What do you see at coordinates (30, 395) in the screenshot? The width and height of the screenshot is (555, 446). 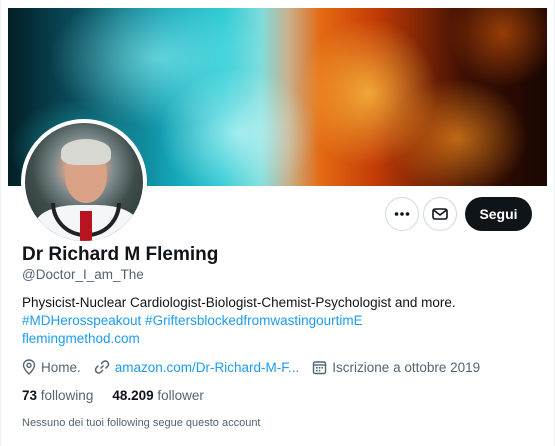 I see `following-count: 73` at bounding box center [30, 395].